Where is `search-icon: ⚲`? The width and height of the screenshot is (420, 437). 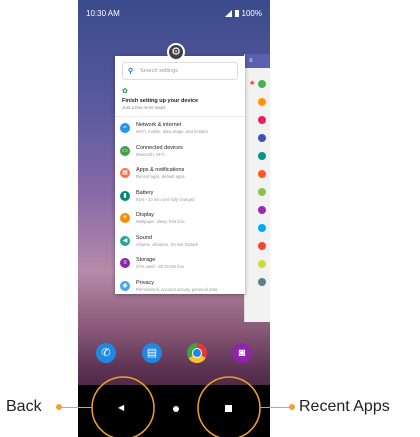 search-icon: ⚲ is located at coordinates (131, 71).